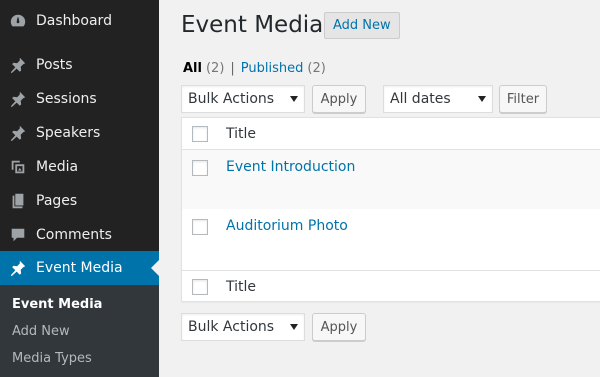  I want to click on dashboard-icon, so click(18, 21).